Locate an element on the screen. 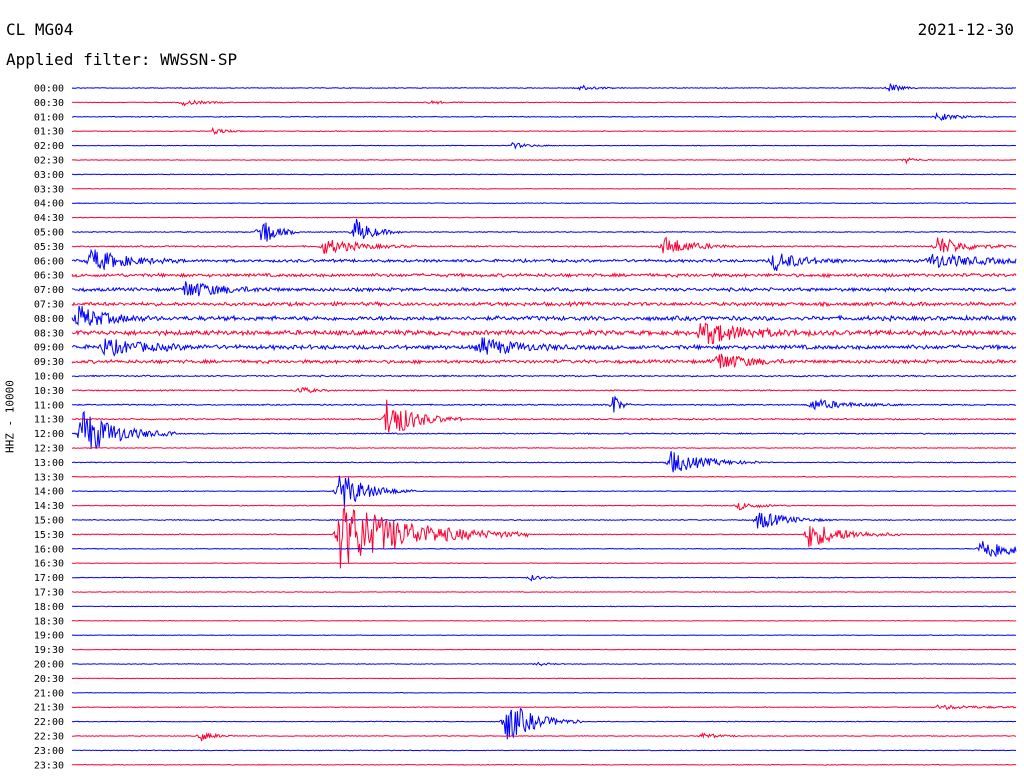 The width and height of the screenshot is (1024, 780). row-label: 04:30 is located at coordinates (49, 218).